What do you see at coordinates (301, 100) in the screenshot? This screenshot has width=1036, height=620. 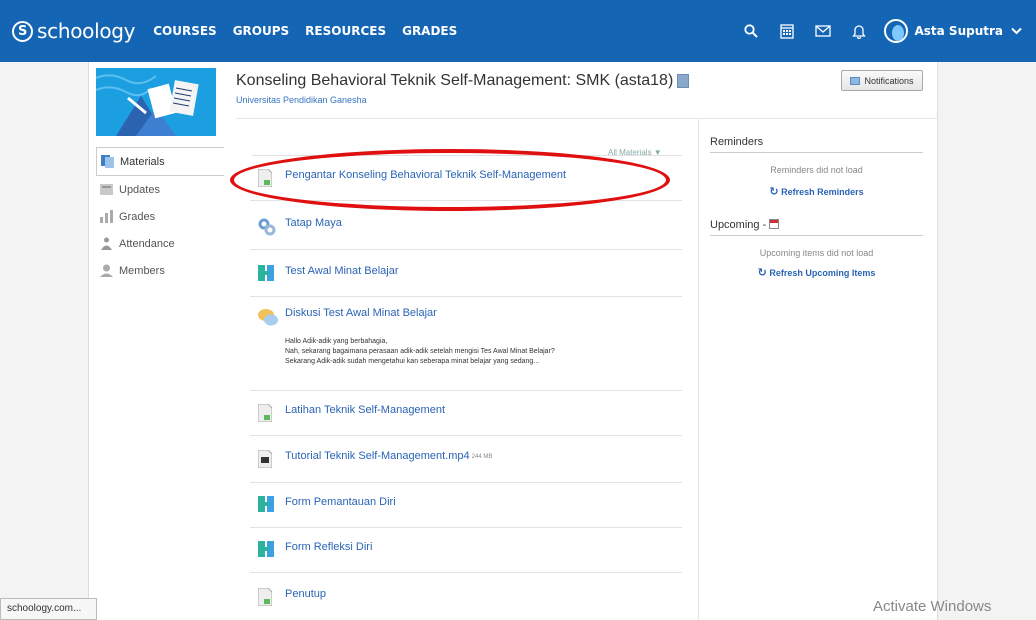 I see `school-link: Universitas Pendidikan Ganesha` at bounding box center [301, 100].